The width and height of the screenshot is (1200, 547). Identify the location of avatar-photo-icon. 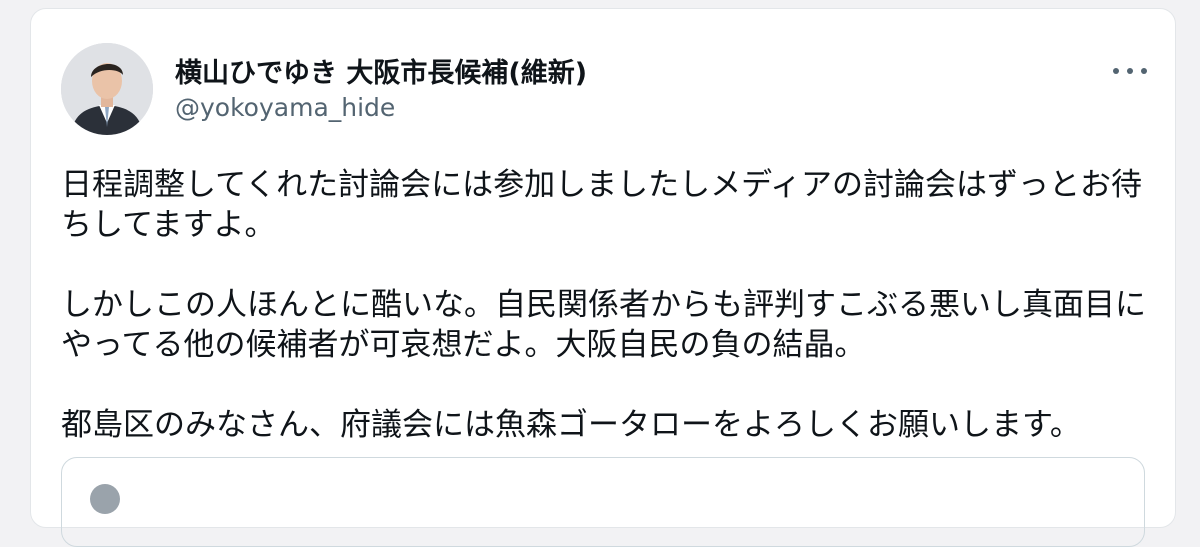
(107, 89).